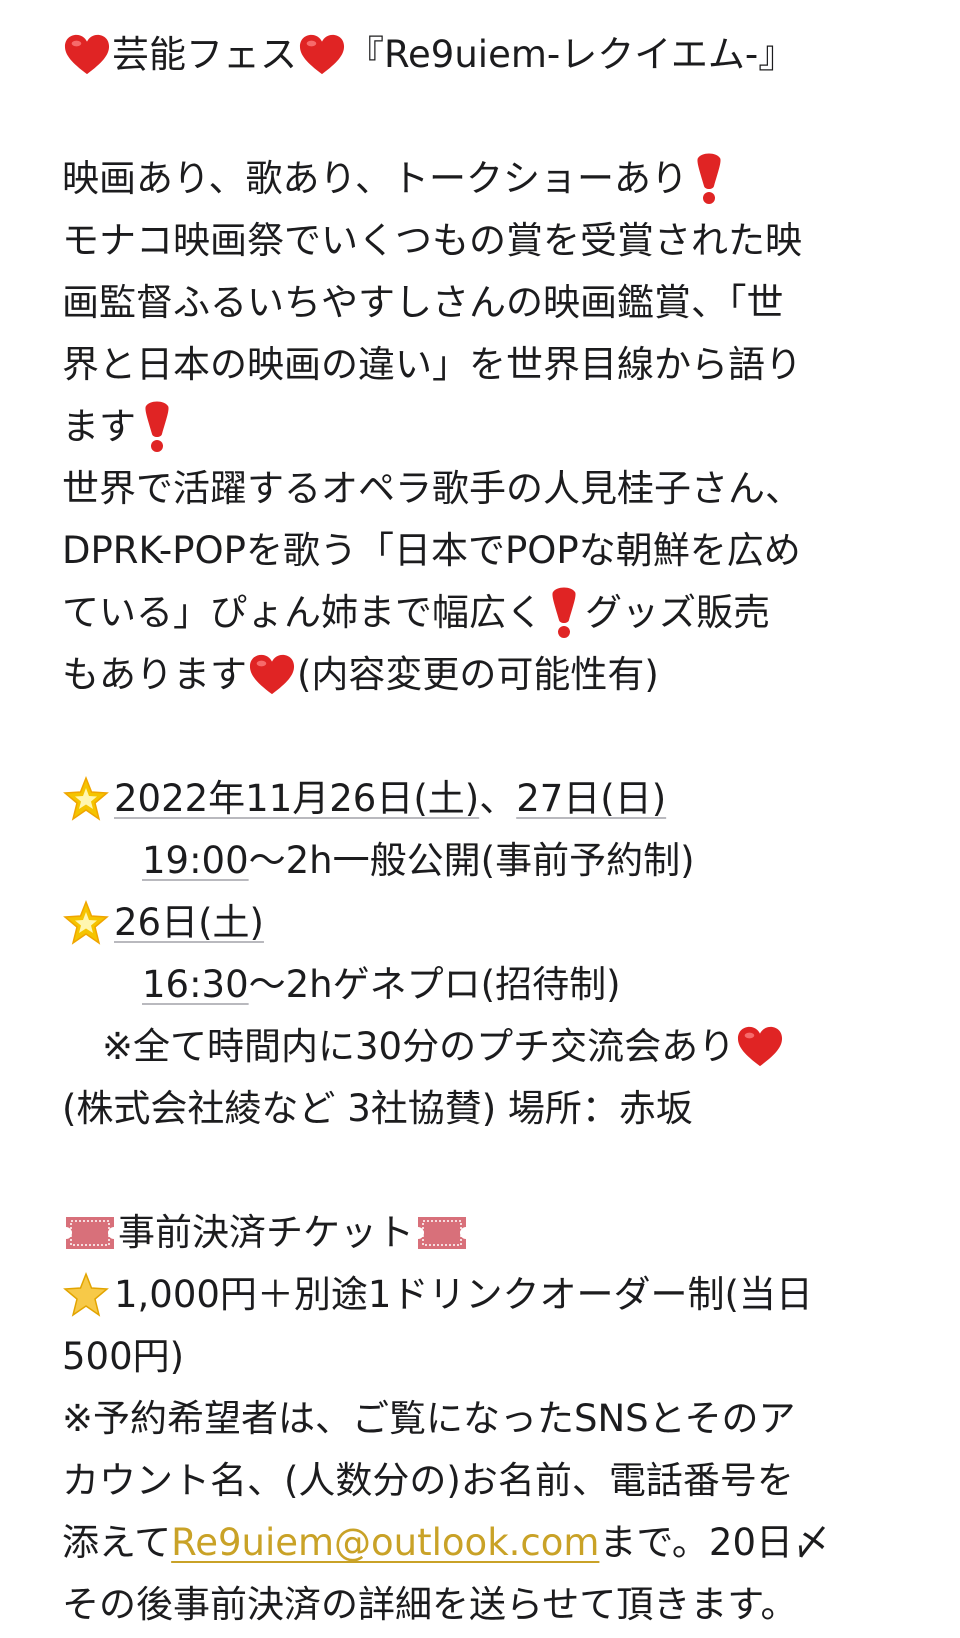  I want to click on reservation-line: 添えて Re9uiem@outlook.com まで。20日〆, so click(492, 1543).